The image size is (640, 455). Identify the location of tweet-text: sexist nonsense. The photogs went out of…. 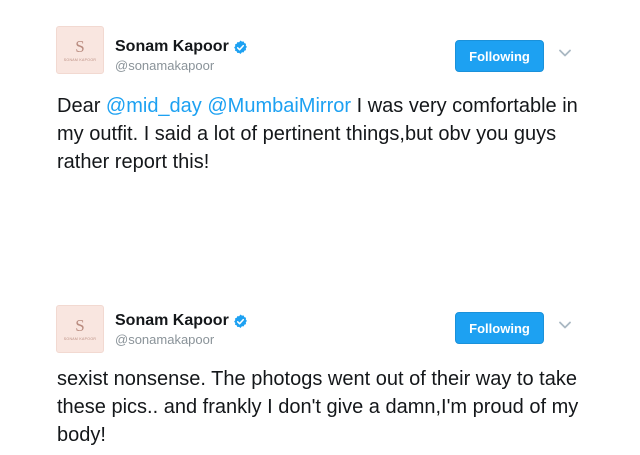
(318, 407).